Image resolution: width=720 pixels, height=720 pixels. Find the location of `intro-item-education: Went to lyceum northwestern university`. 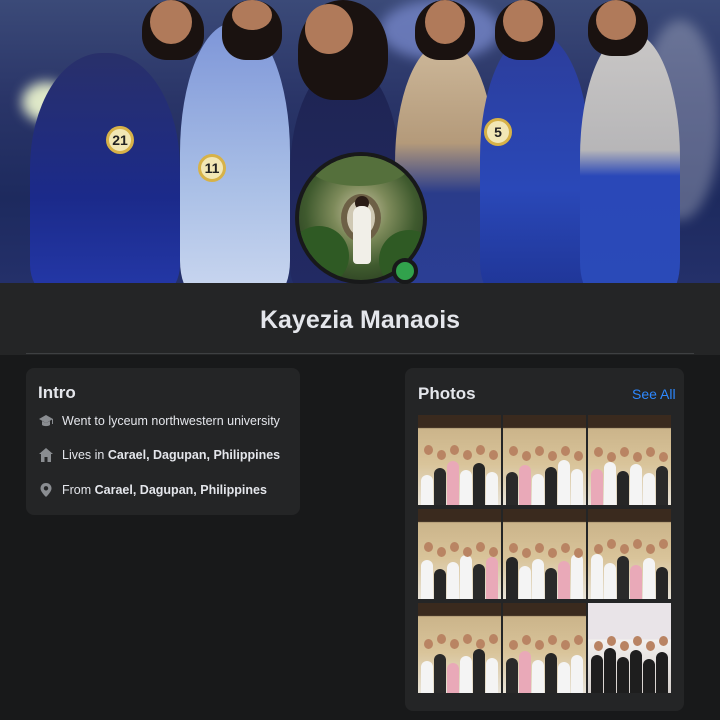

intro-item-education: Went to lyceum northwestern university is located at coordinates (159, 421).